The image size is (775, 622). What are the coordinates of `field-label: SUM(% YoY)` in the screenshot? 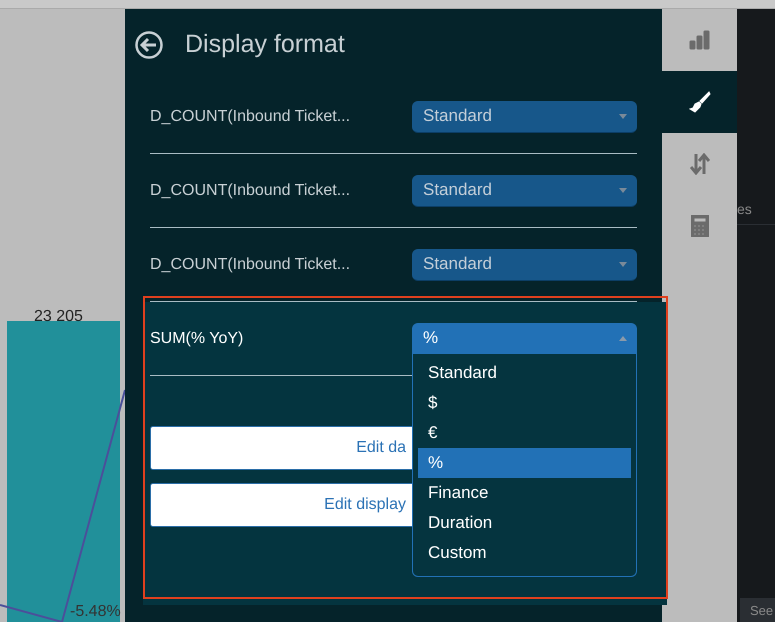 It's located at (197, 339).